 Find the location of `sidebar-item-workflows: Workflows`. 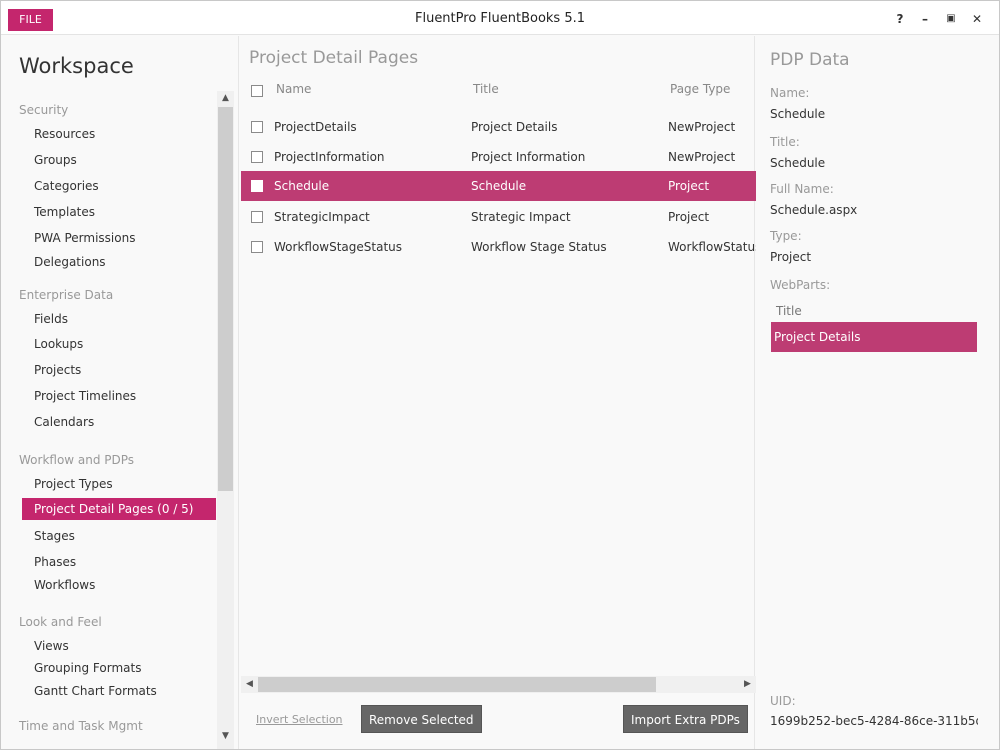

sidebar-item-workflows: Workflows is located at coordinates (119, 585).